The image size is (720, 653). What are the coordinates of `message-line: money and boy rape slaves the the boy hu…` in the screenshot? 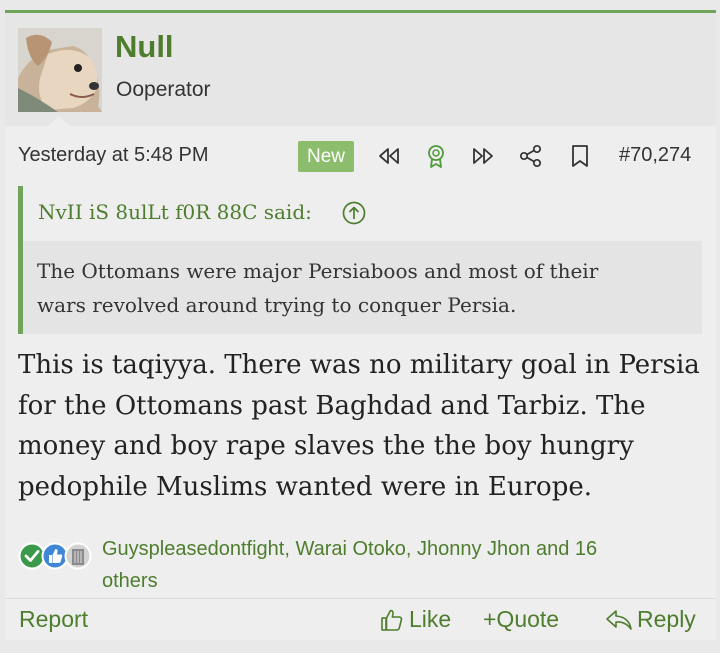 It's located at (326, 446).